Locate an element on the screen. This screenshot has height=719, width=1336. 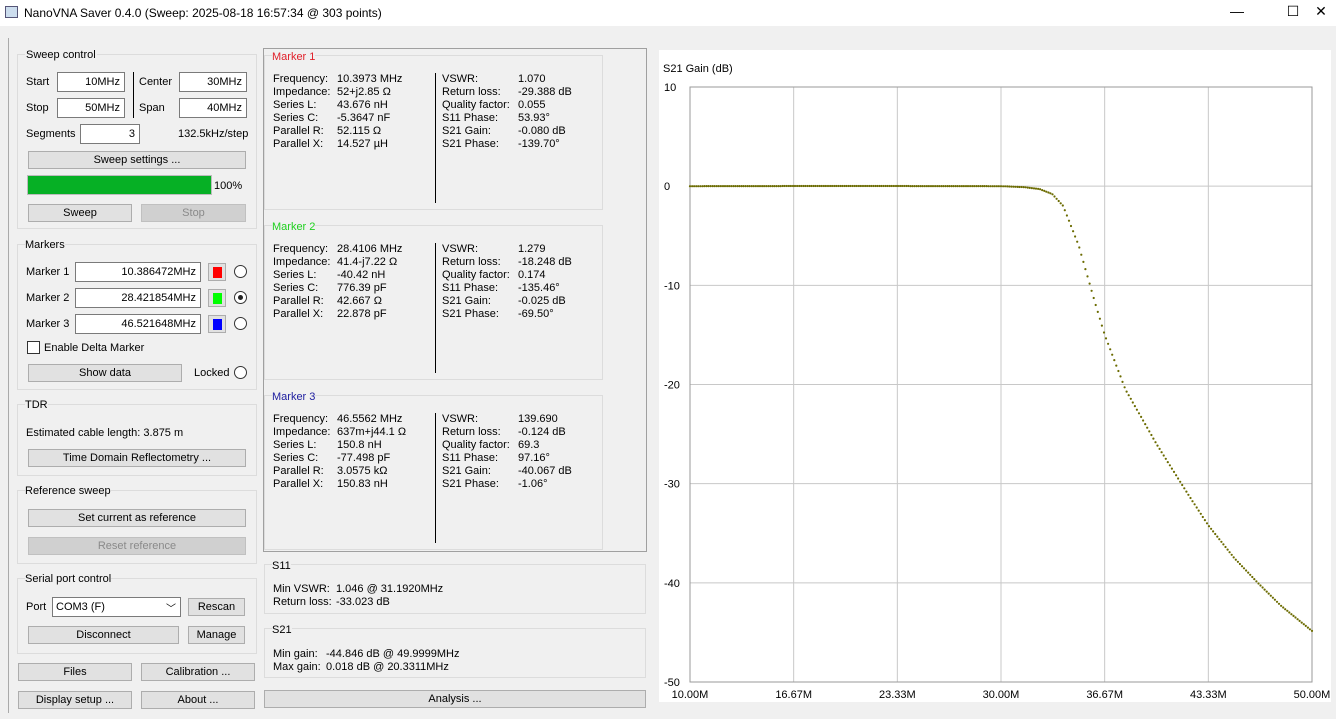
show-data-button: Show data is located at coordinates (105, 373).